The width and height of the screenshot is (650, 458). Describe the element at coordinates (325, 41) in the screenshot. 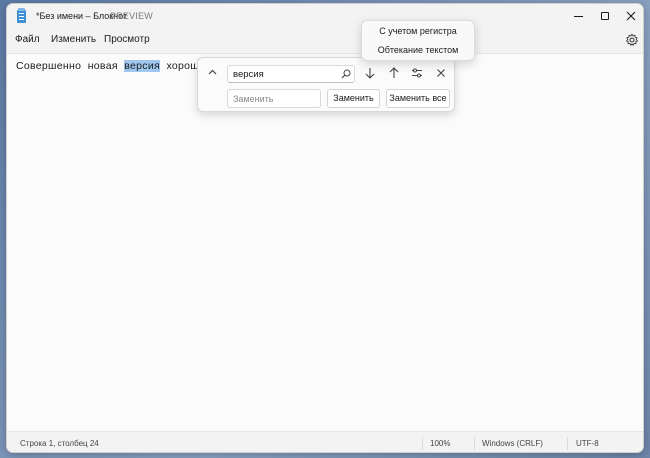

I see `menu-bar: Файл Изменить Просмотр` at that location.